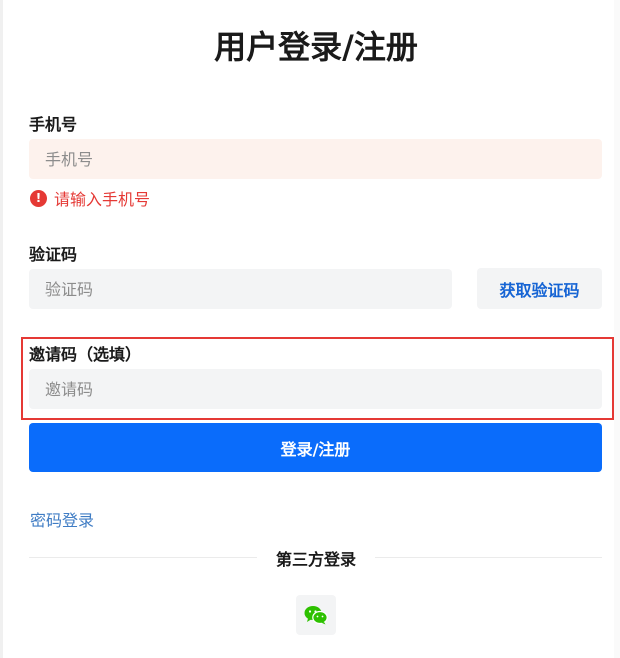  I want to click on divider-left, so click(143, 557).